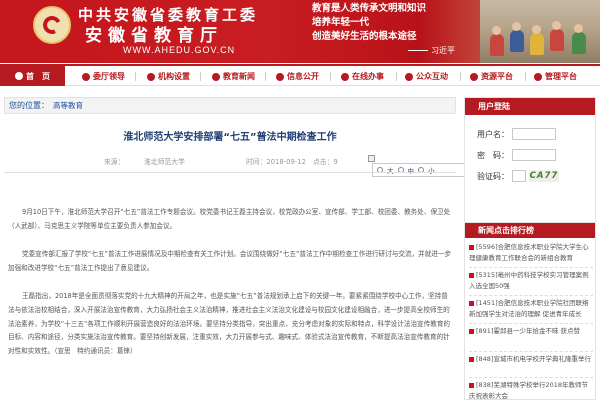 The image size is (600, 400). Describe the element at coordinates (371, 158) in the screenshot. I see `font-size-icon` at that location.